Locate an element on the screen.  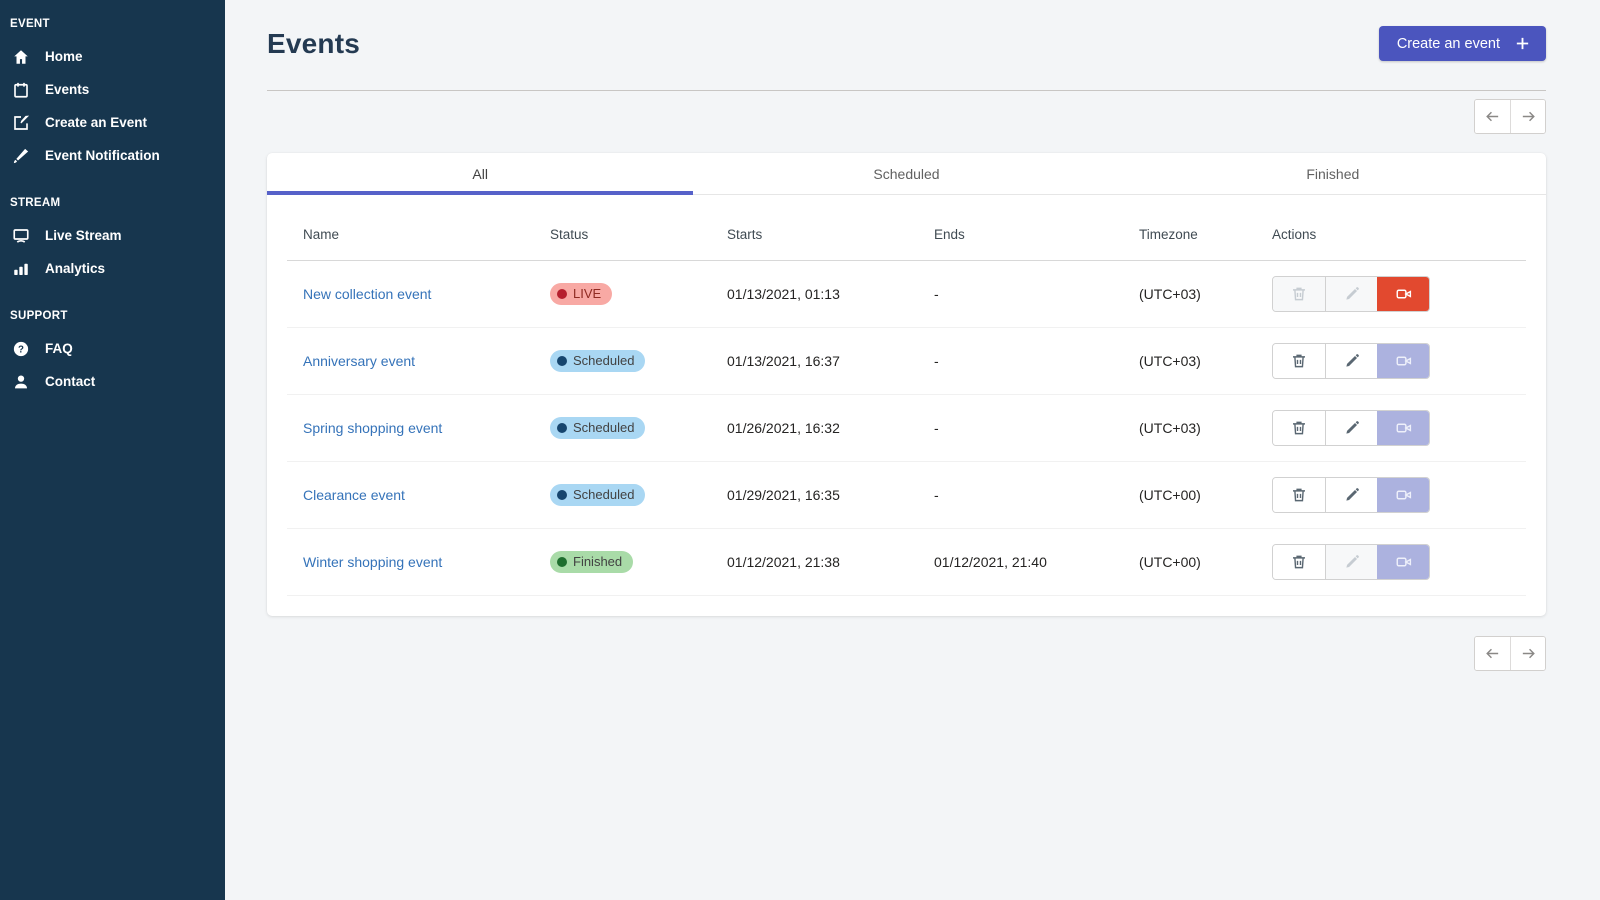
sidebar-item-contact: Contact is located at coordinates (117, 381).